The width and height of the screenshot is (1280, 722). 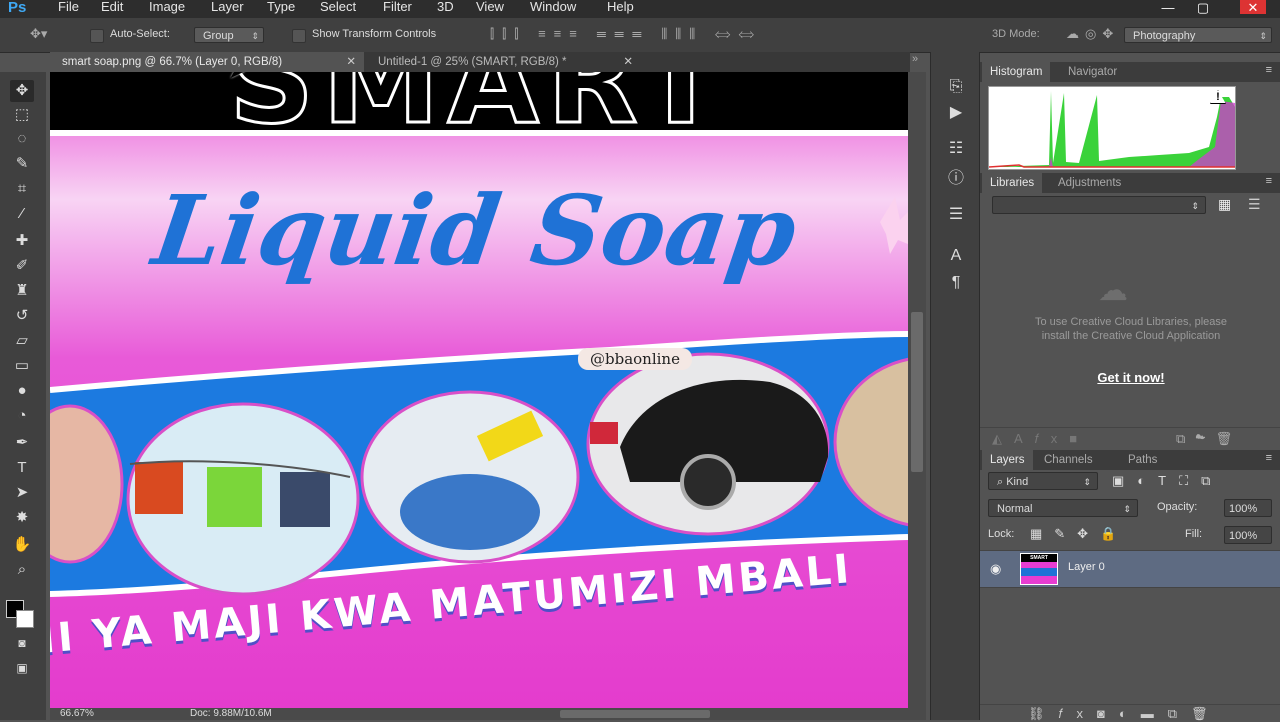 I want to click on dodge-tool-icon: ◔, so click(x=22, y=416).